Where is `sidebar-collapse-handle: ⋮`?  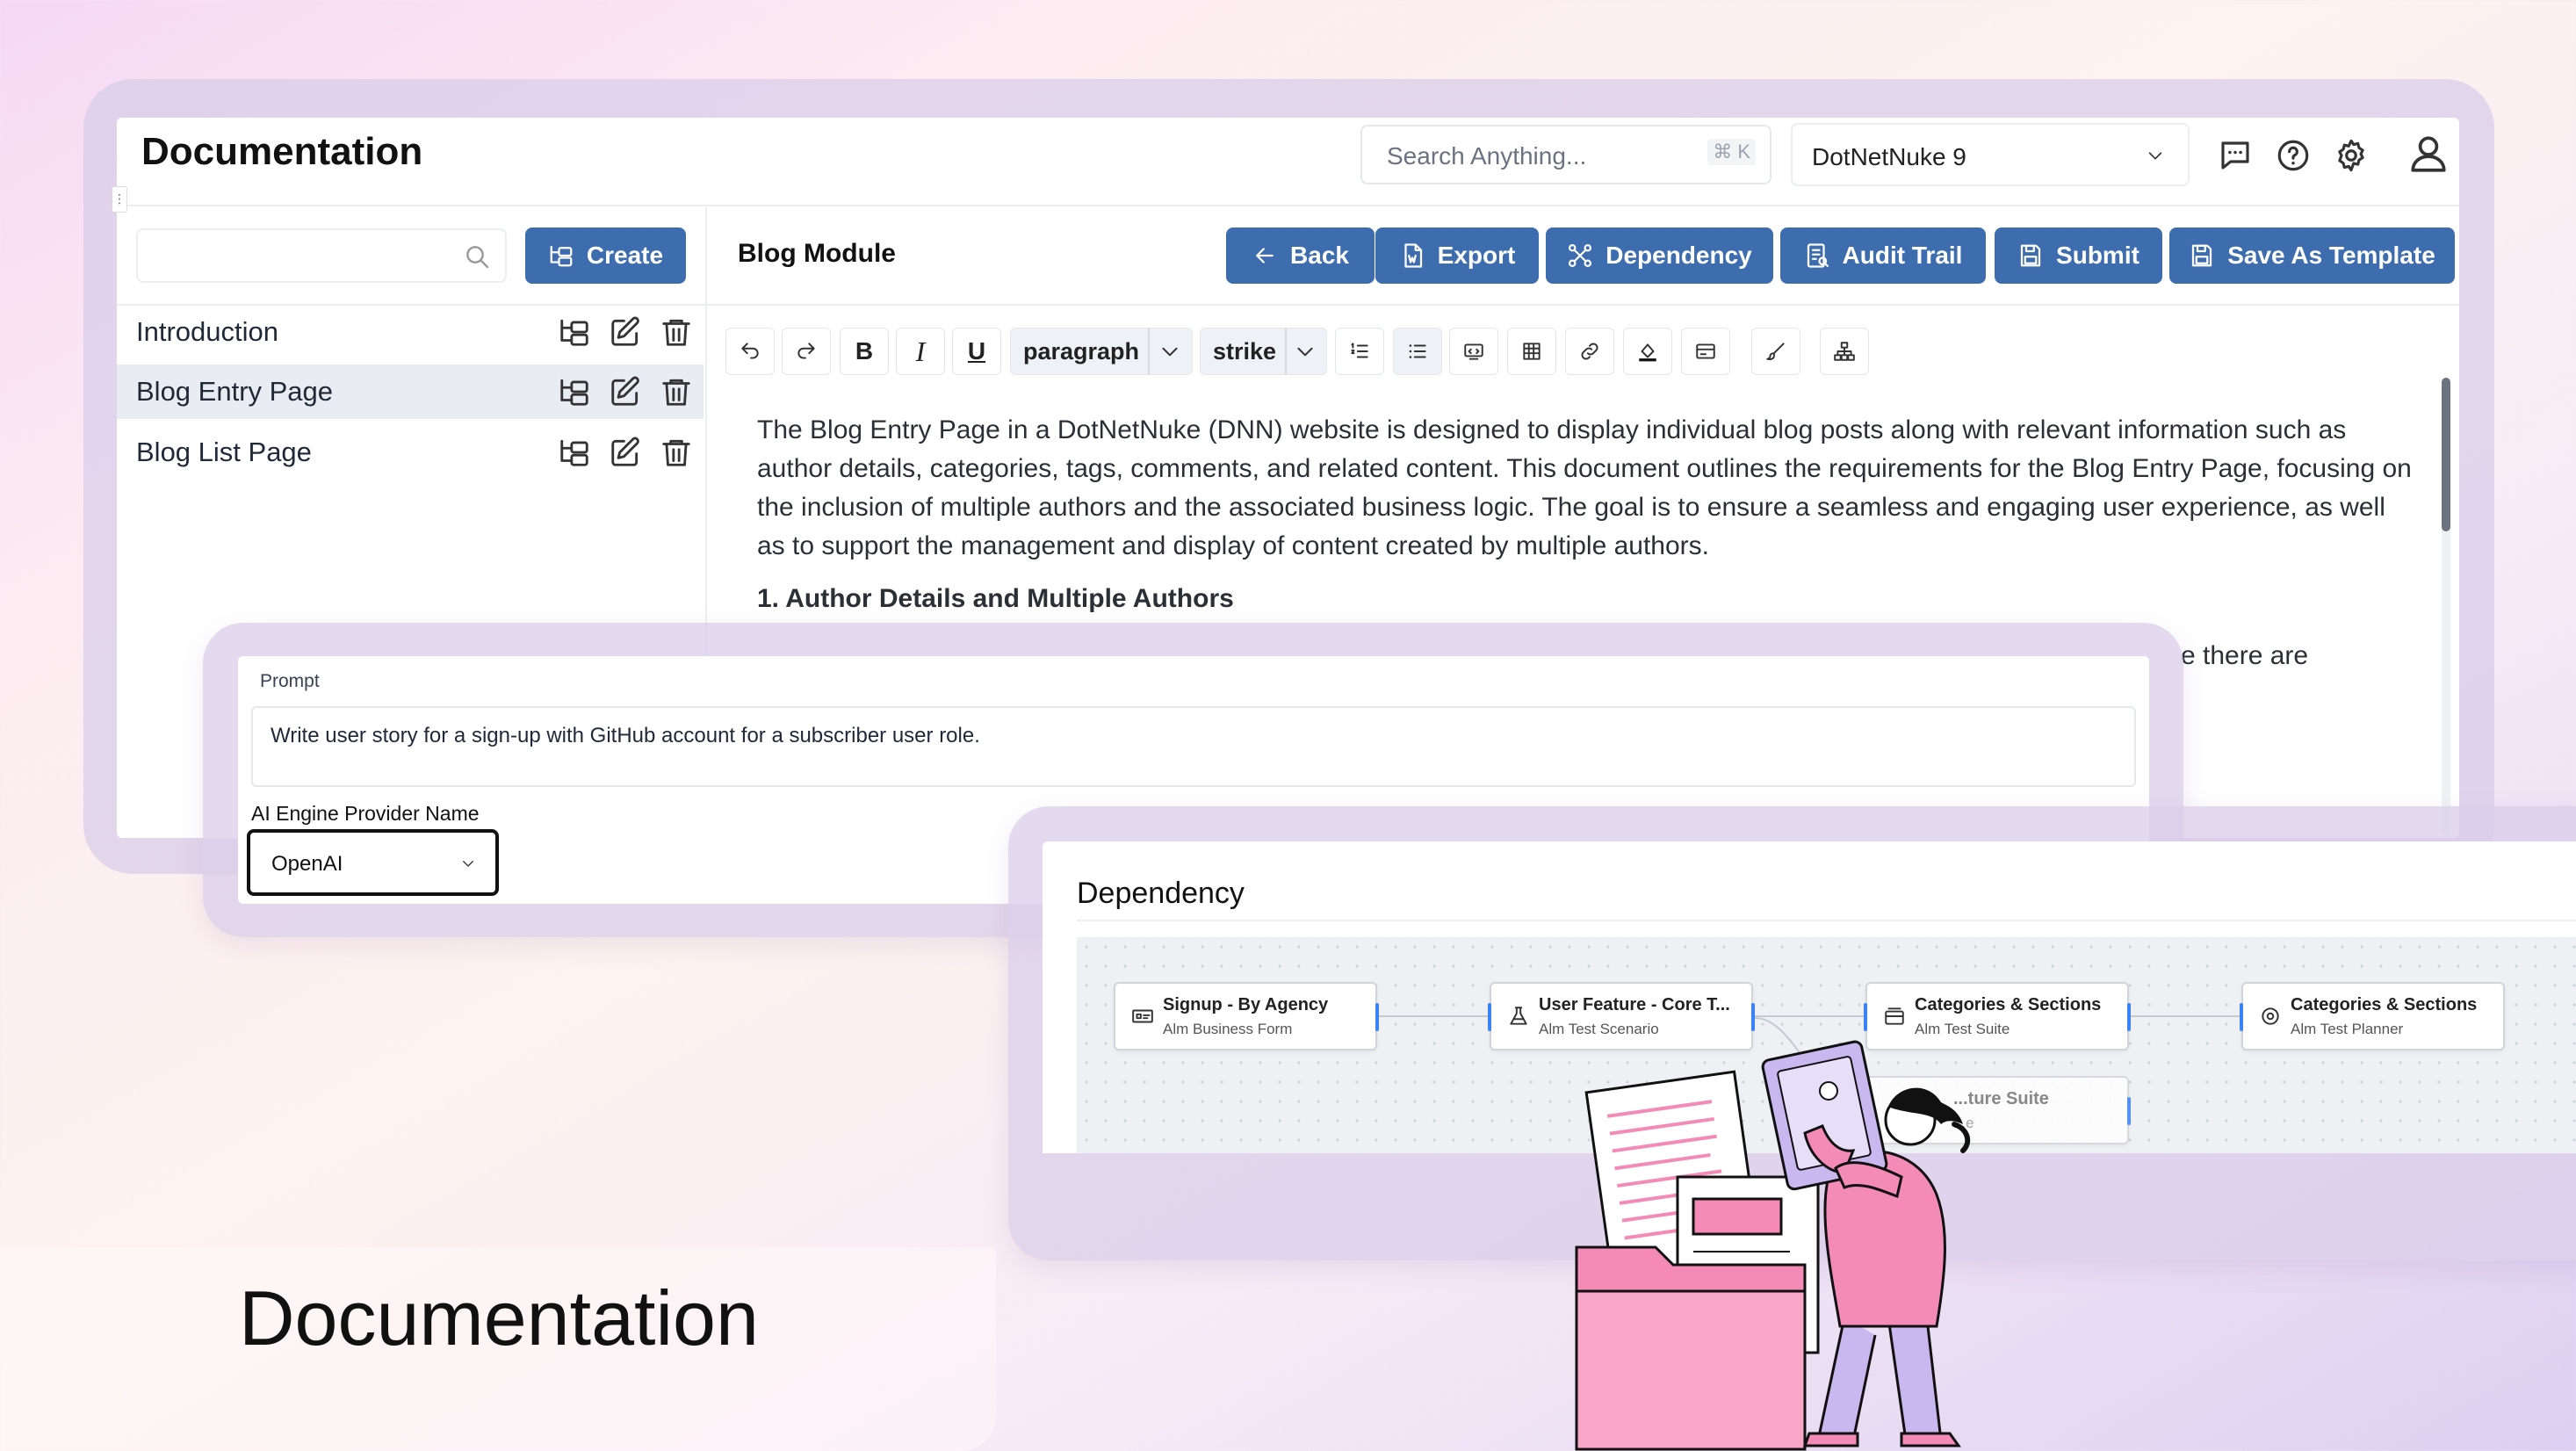 sidebar-collapse-handle: ⋮ is located at coordinates (119, 199).